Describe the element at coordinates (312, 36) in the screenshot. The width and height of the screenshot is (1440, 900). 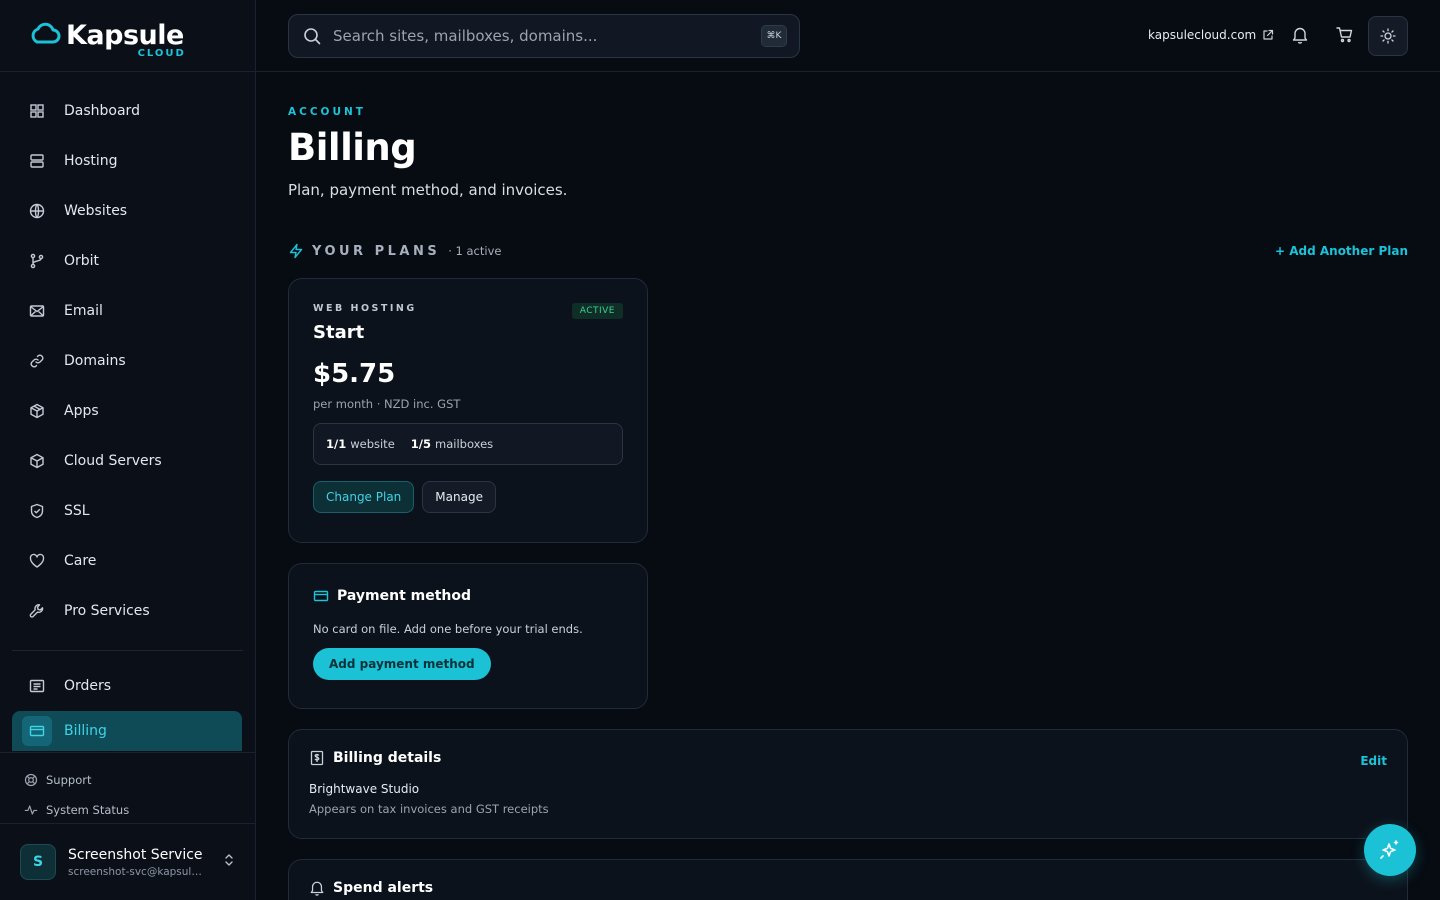
I see `search-icon` at that location.